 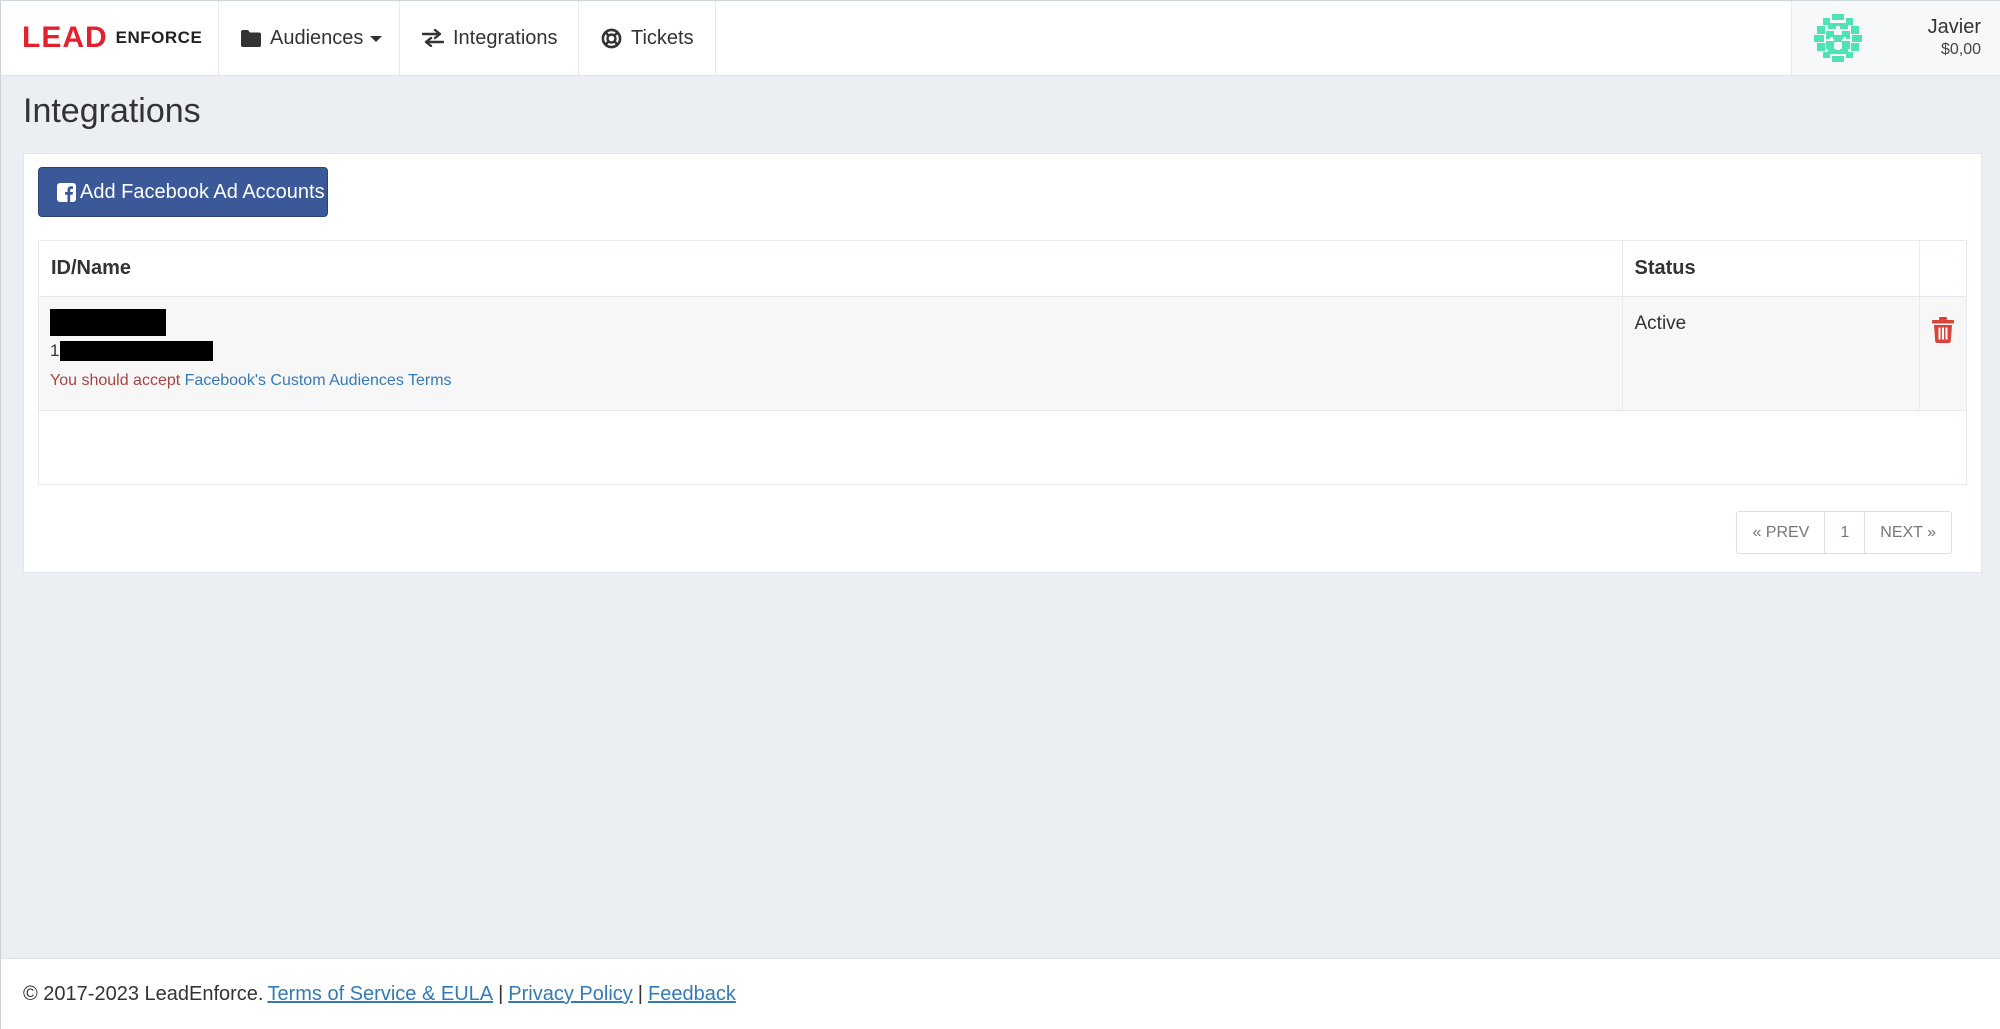 I want to click on logo-lead-text: LEAD, so click(x=65, y=37).